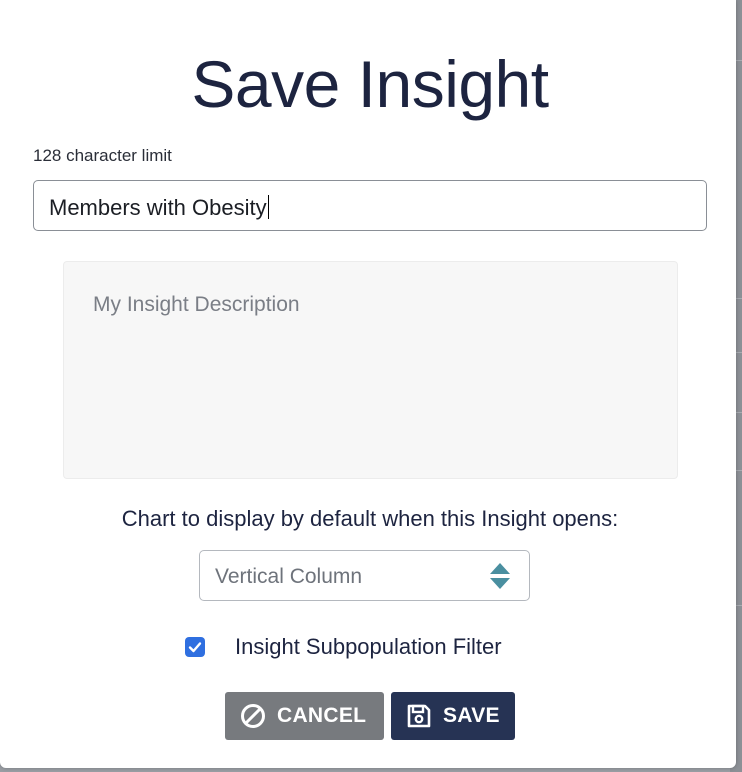 The width and height of the screenshot is (742, 772). I want to click on description-placeholder: My Insight Description, so click(196, 304).